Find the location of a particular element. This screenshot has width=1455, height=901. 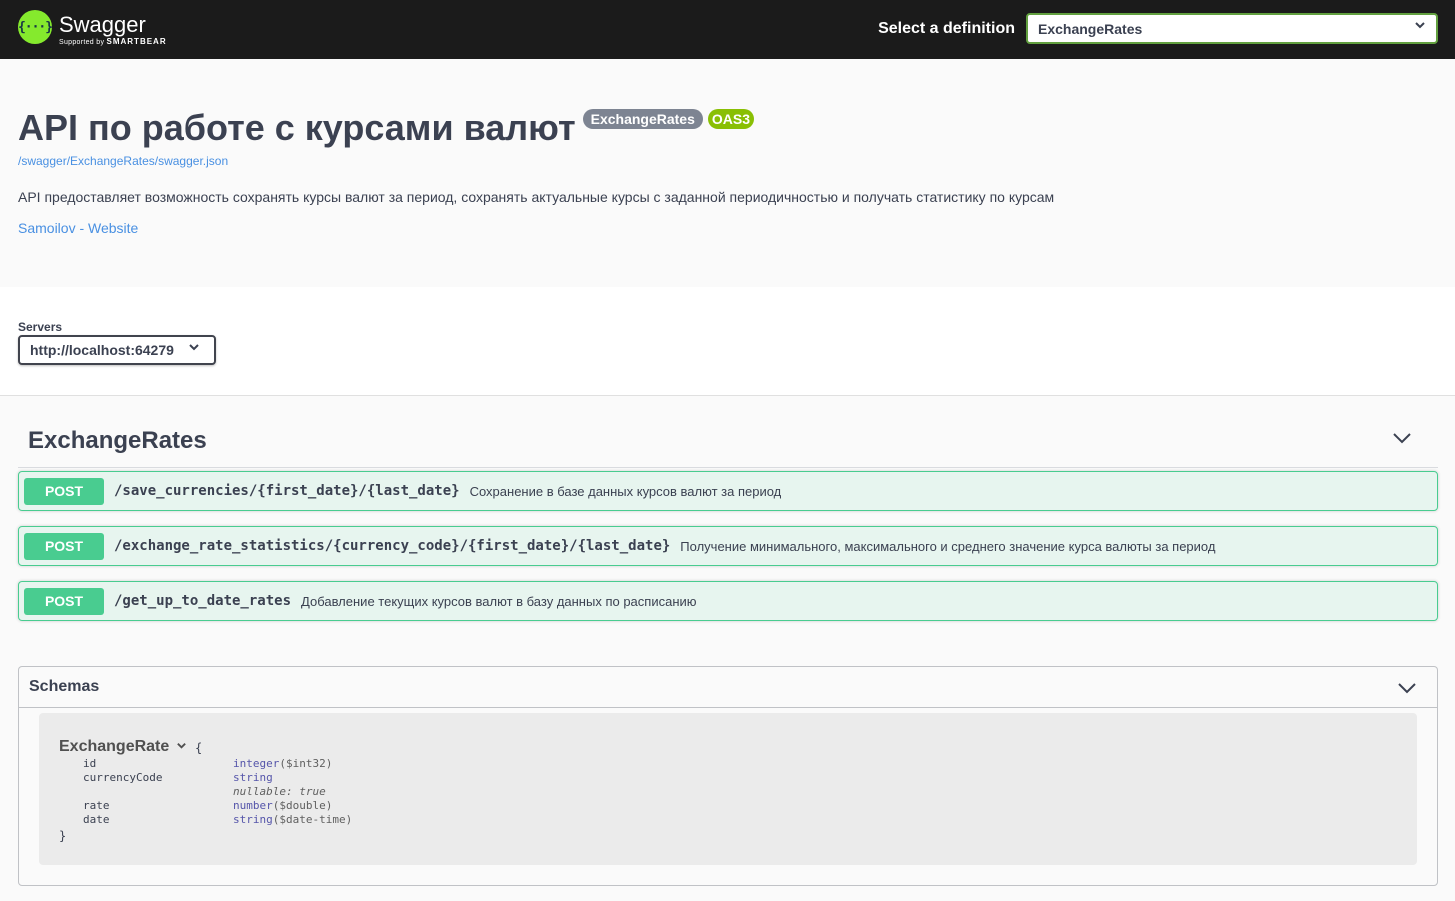

swagger-logo-icon: {···} is located at coordinates (35, 27).